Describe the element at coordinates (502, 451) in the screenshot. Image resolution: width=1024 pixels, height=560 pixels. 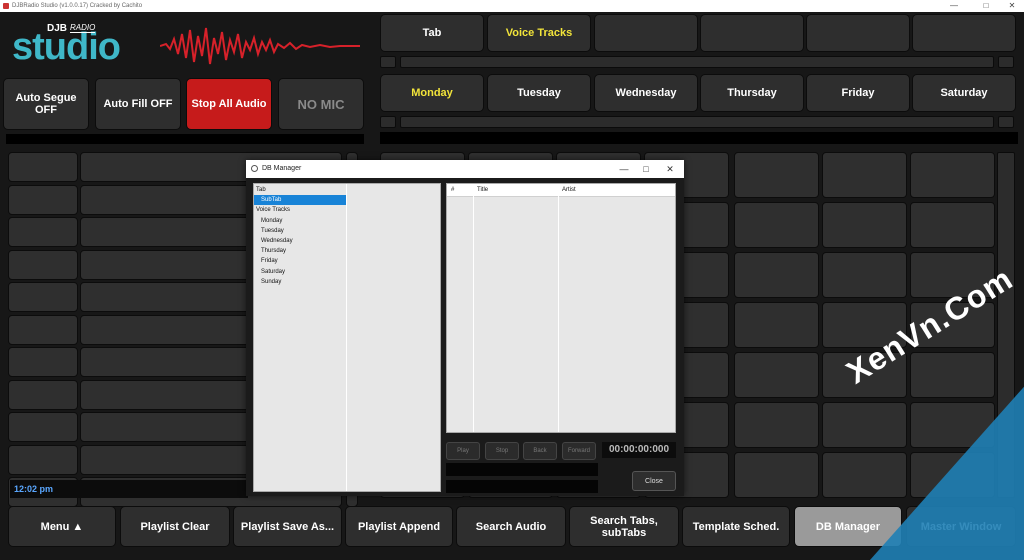
I see `stop-button: Stop` at that location.